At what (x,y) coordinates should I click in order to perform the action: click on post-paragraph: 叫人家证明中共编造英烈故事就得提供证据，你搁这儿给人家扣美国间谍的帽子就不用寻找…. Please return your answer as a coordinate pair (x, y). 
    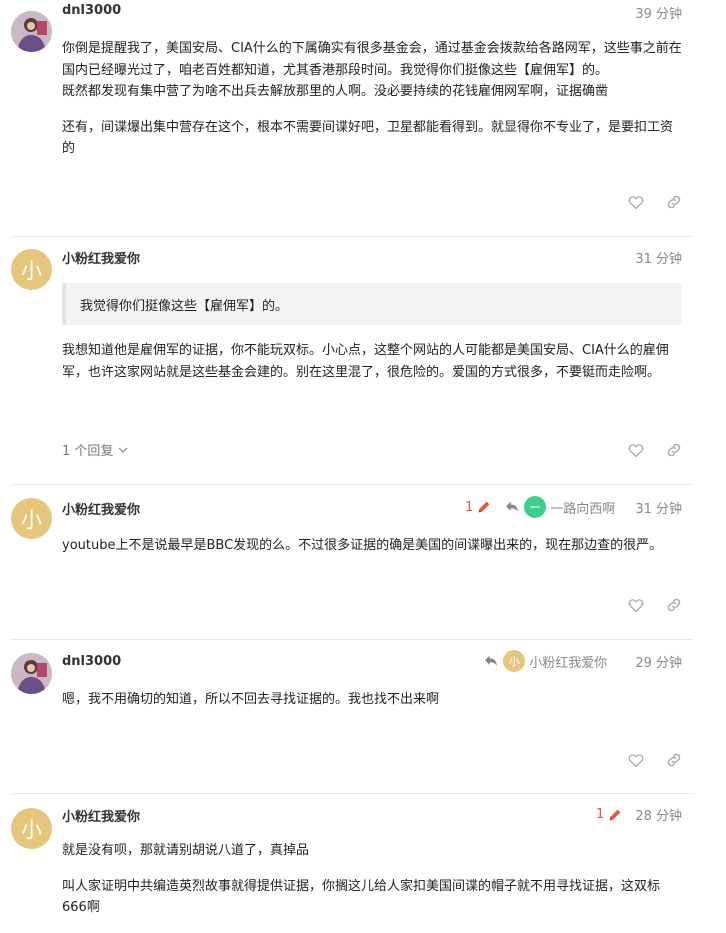
    Looking at the image, I should click on (361, 897).